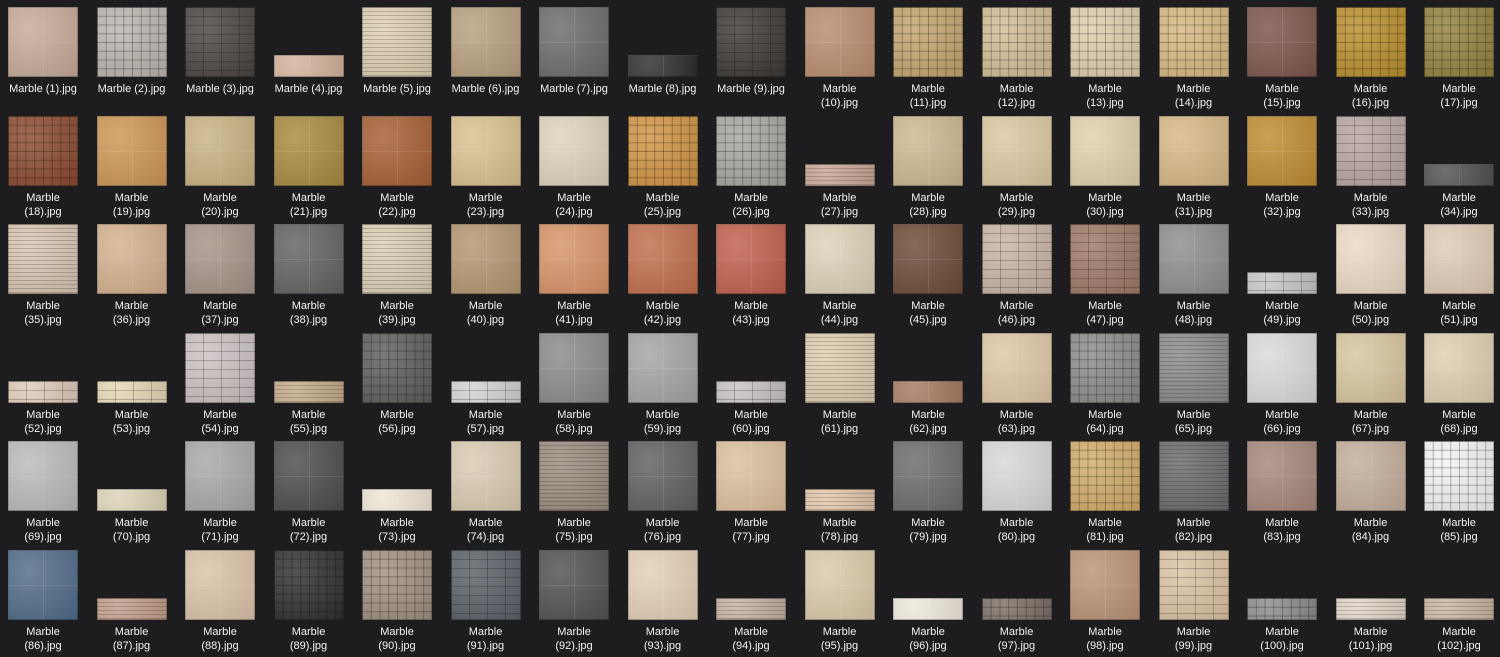  I want to click on file-item: Marble (5).jpg, so click(397, 59).